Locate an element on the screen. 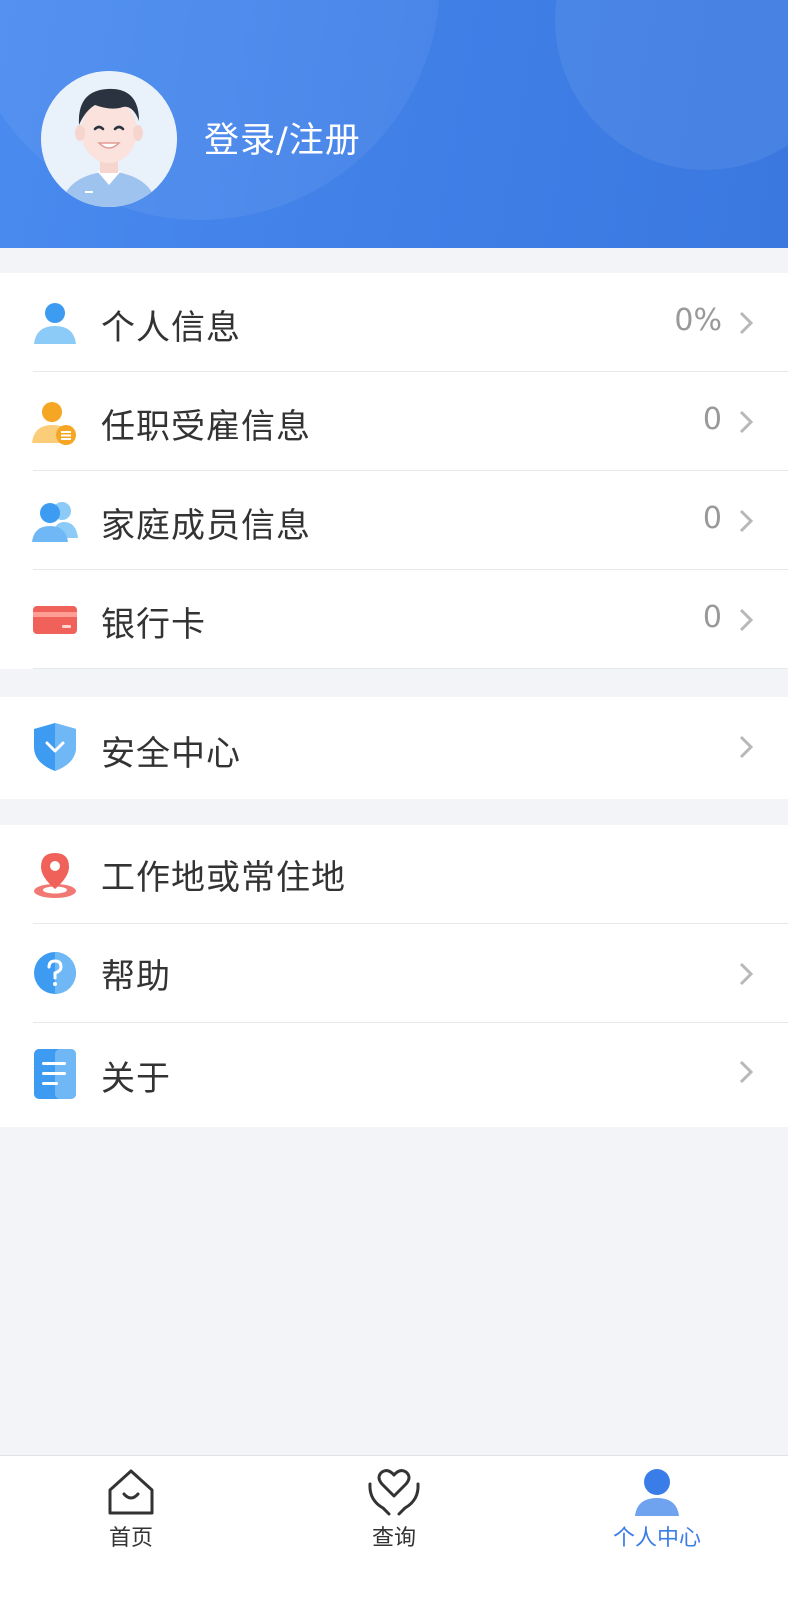 Image resolution: width=804 pixels, height=1600 pixels. tab-home: 首页 is located at coordinates (131, 1509).